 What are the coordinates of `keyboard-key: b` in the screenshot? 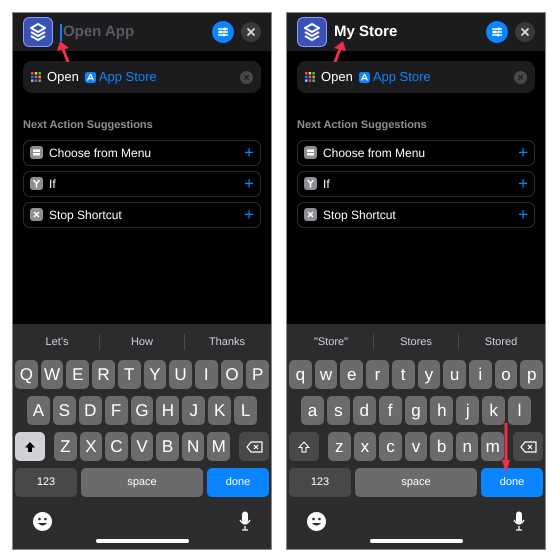 It's located at (441, 446).